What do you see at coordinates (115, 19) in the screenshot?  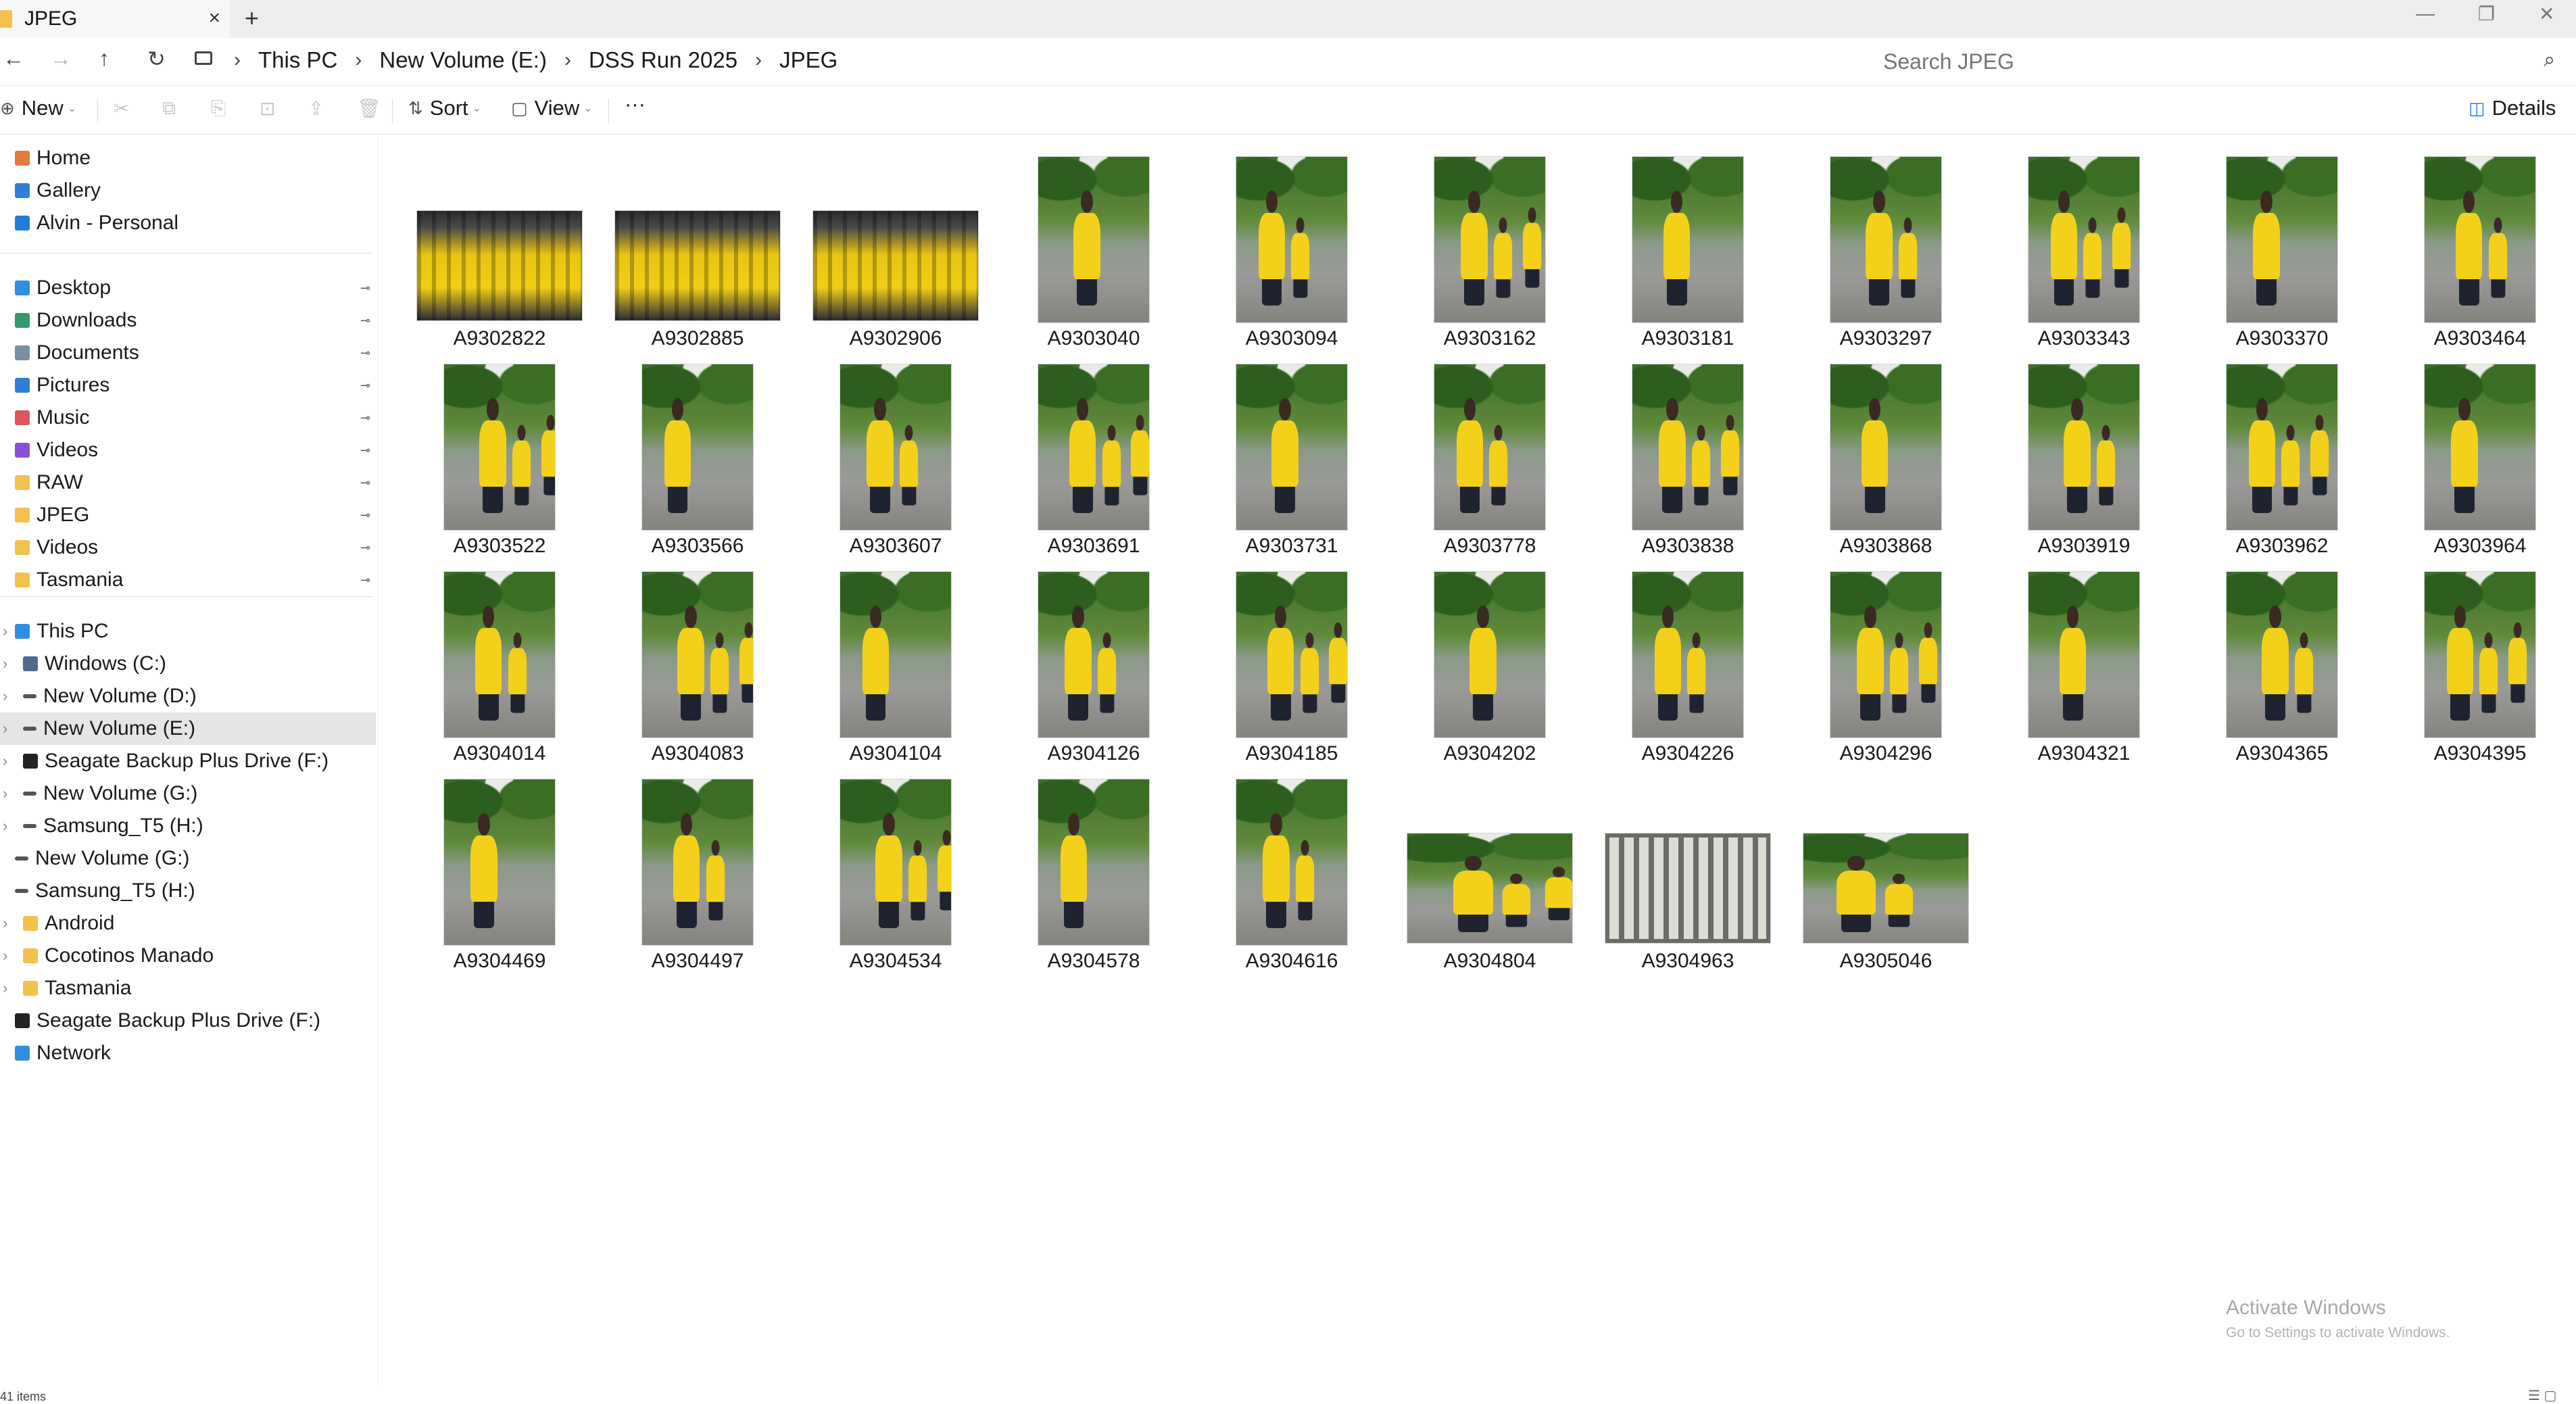 I see `tab-jpeg: JPEG ×` at bounding box center [115, 19].